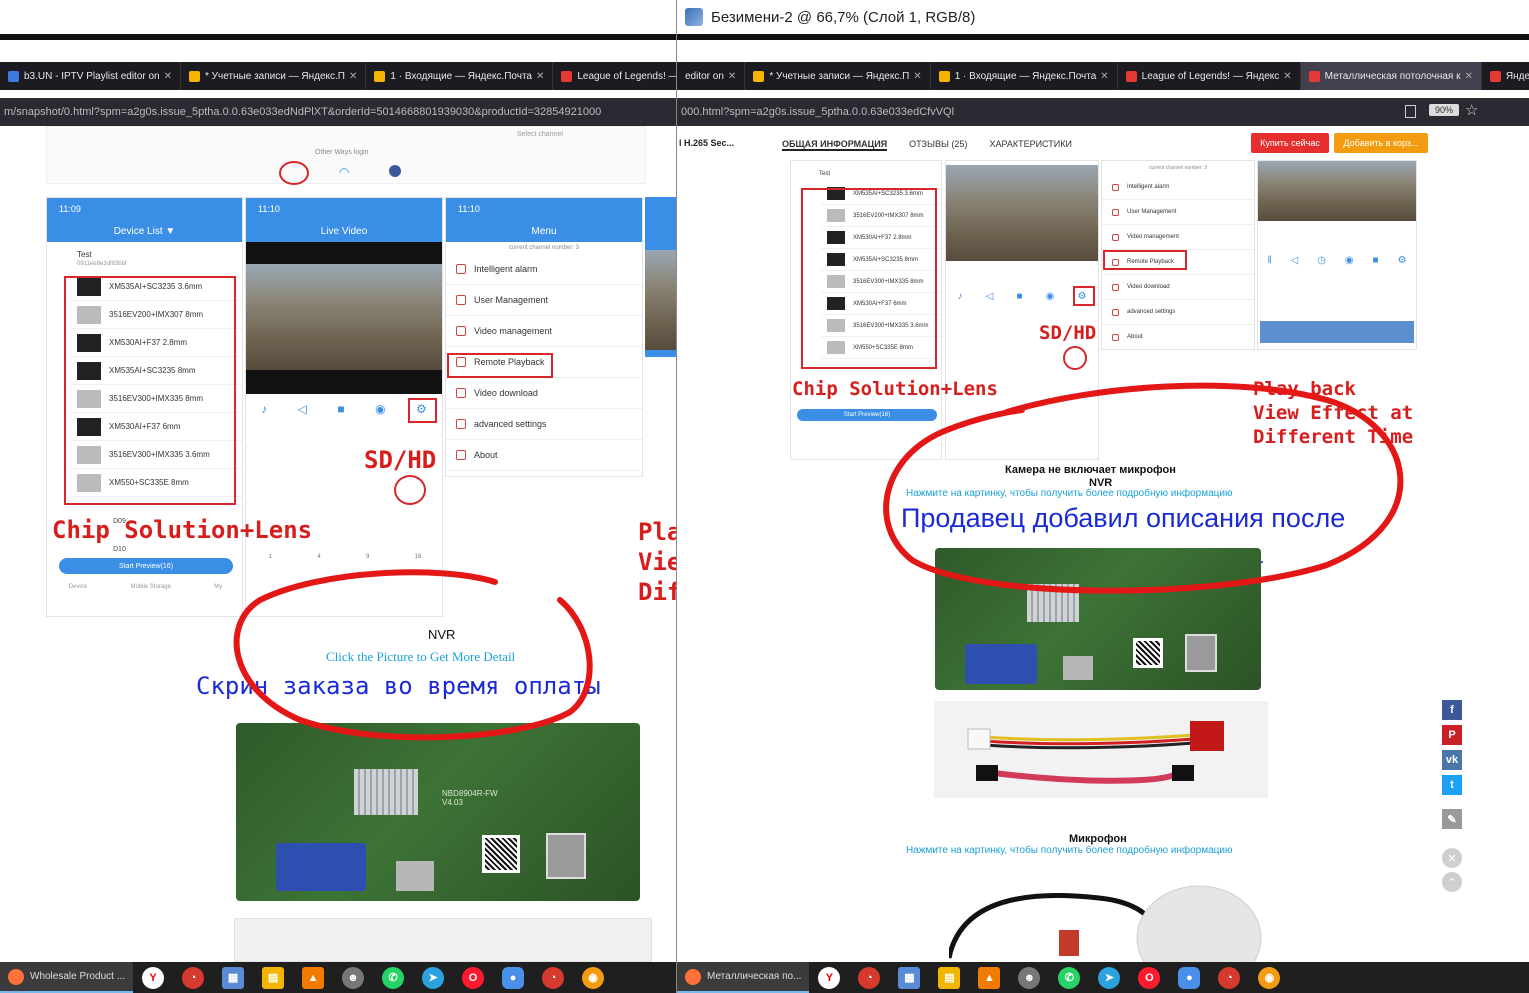 The height and width of the screenshot is (993, 1529). Describe the element at coordinates (1452, 760) in the screenshot. I see `vk-share-icon: vk` at that location.